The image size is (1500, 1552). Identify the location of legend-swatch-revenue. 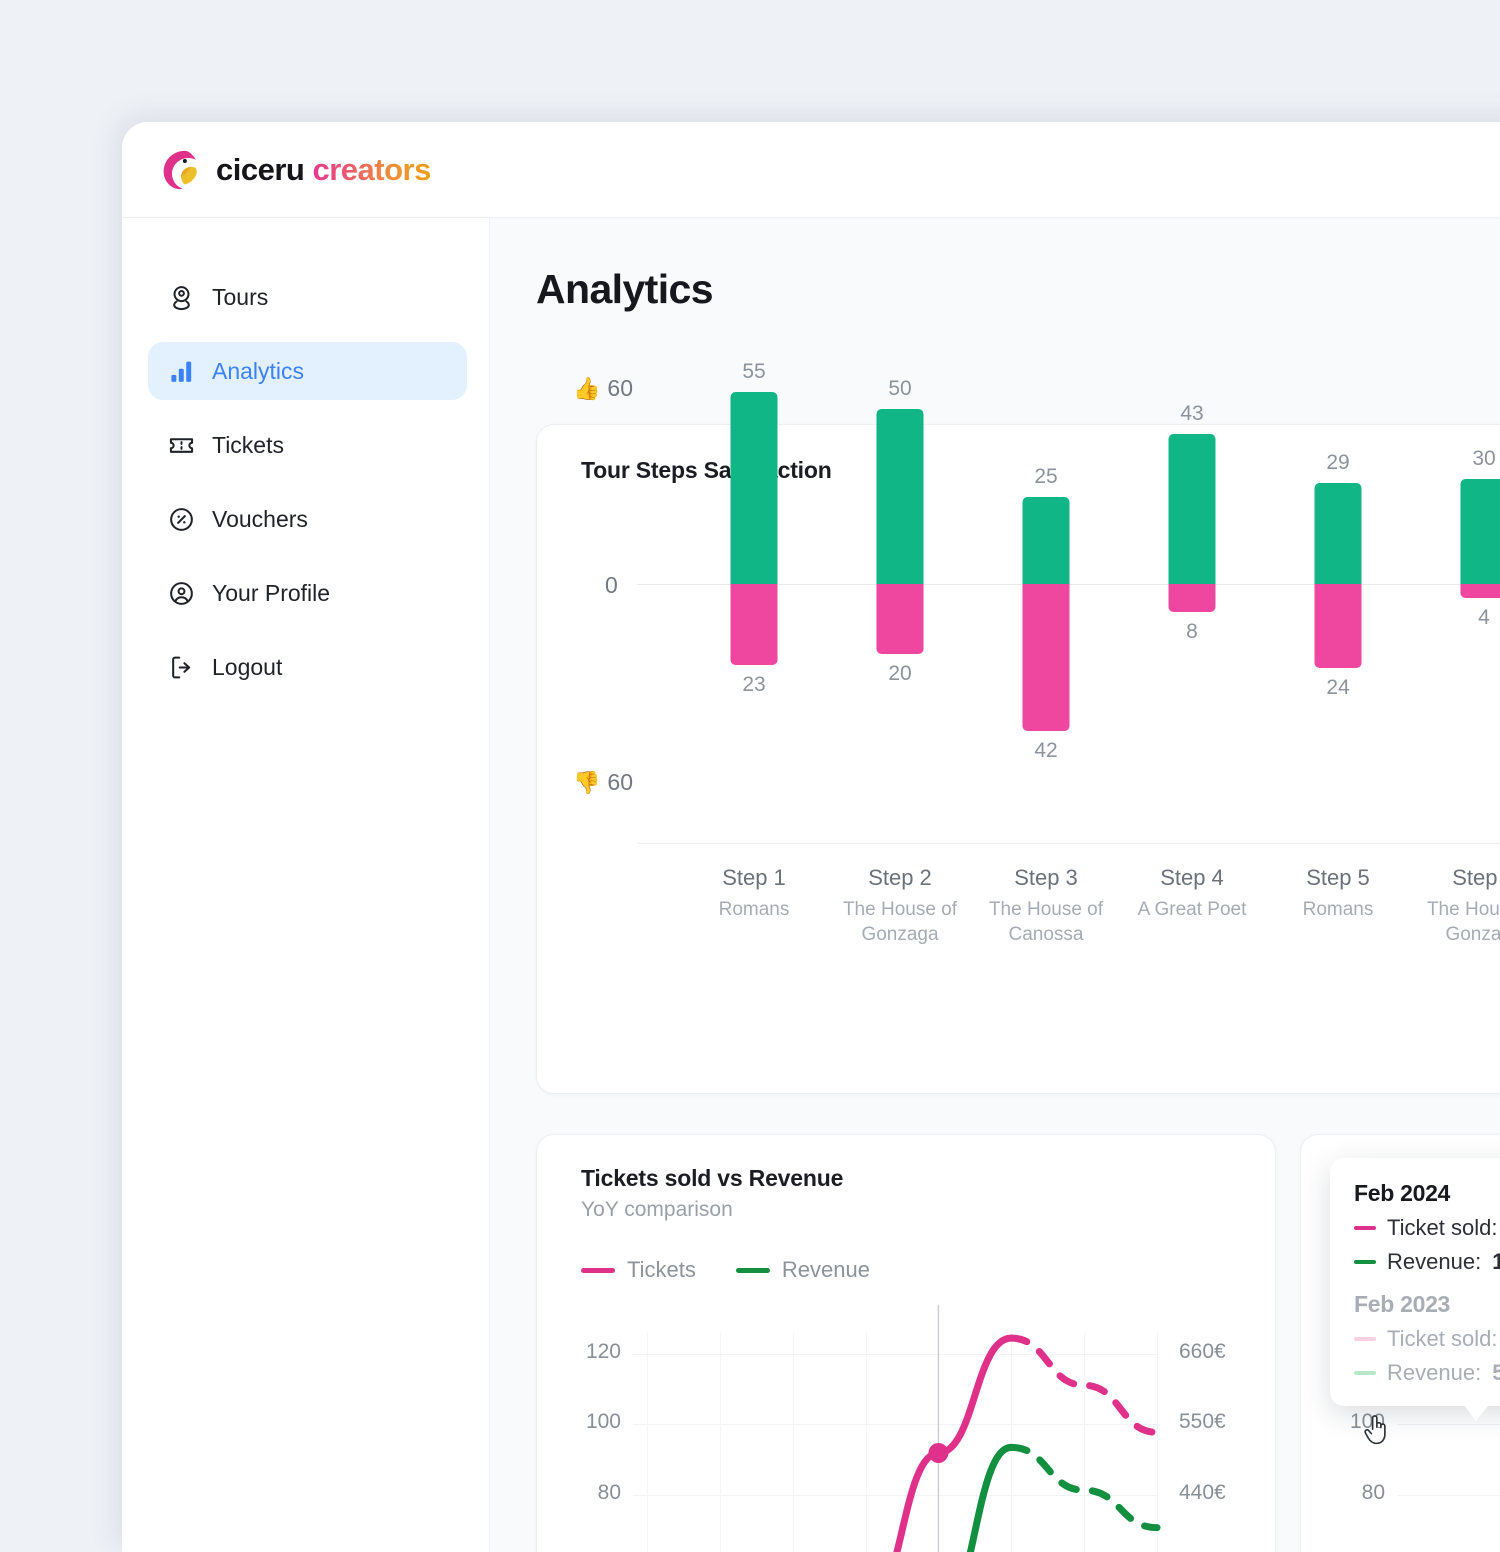
(753, 1270).